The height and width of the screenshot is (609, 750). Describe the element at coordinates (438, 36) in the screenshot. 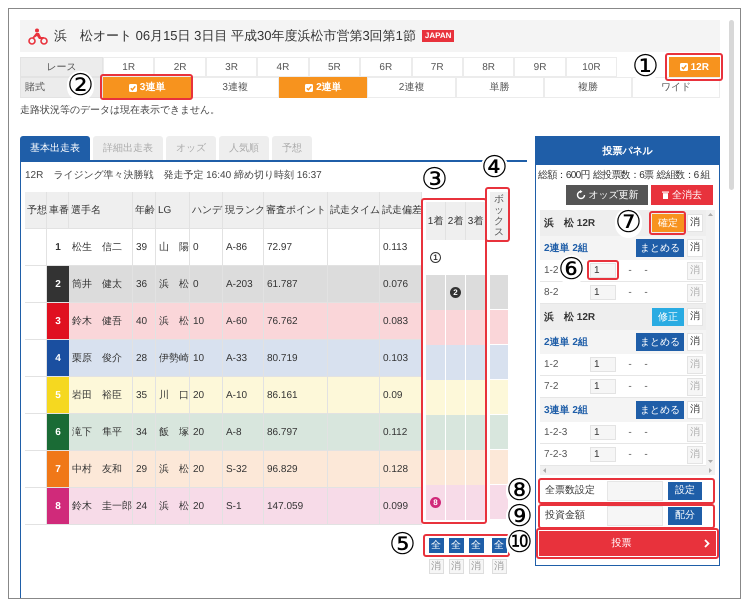

I see `japan-badge: JAPAN` at that location.